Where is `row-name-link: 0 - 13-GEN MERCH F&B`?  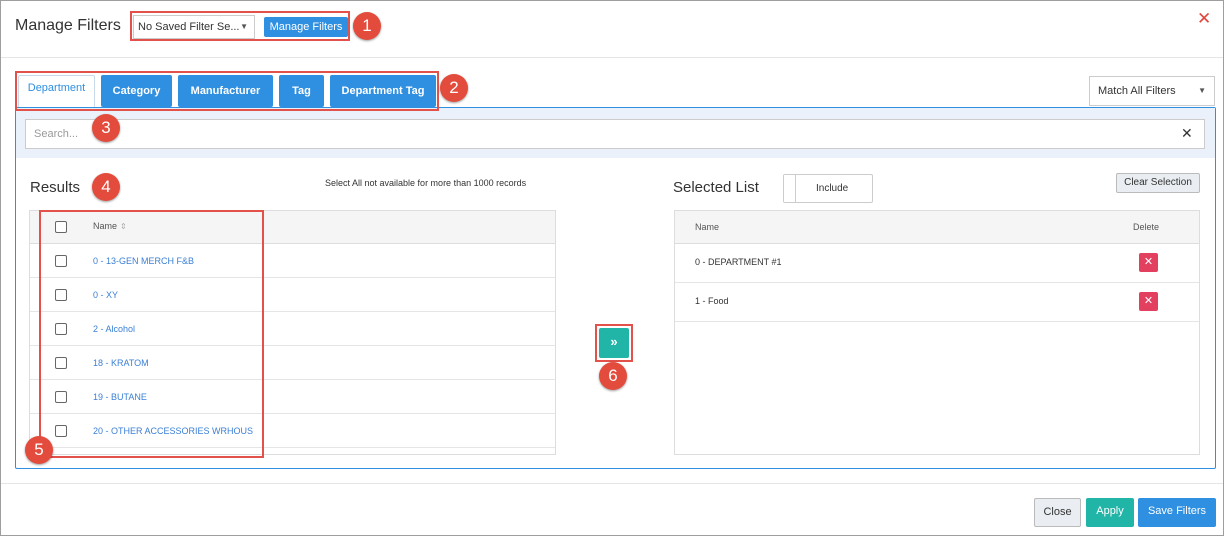
row-name-link: 0 - 13-GEN MERCH F&B is located at coordinates (143, 261).